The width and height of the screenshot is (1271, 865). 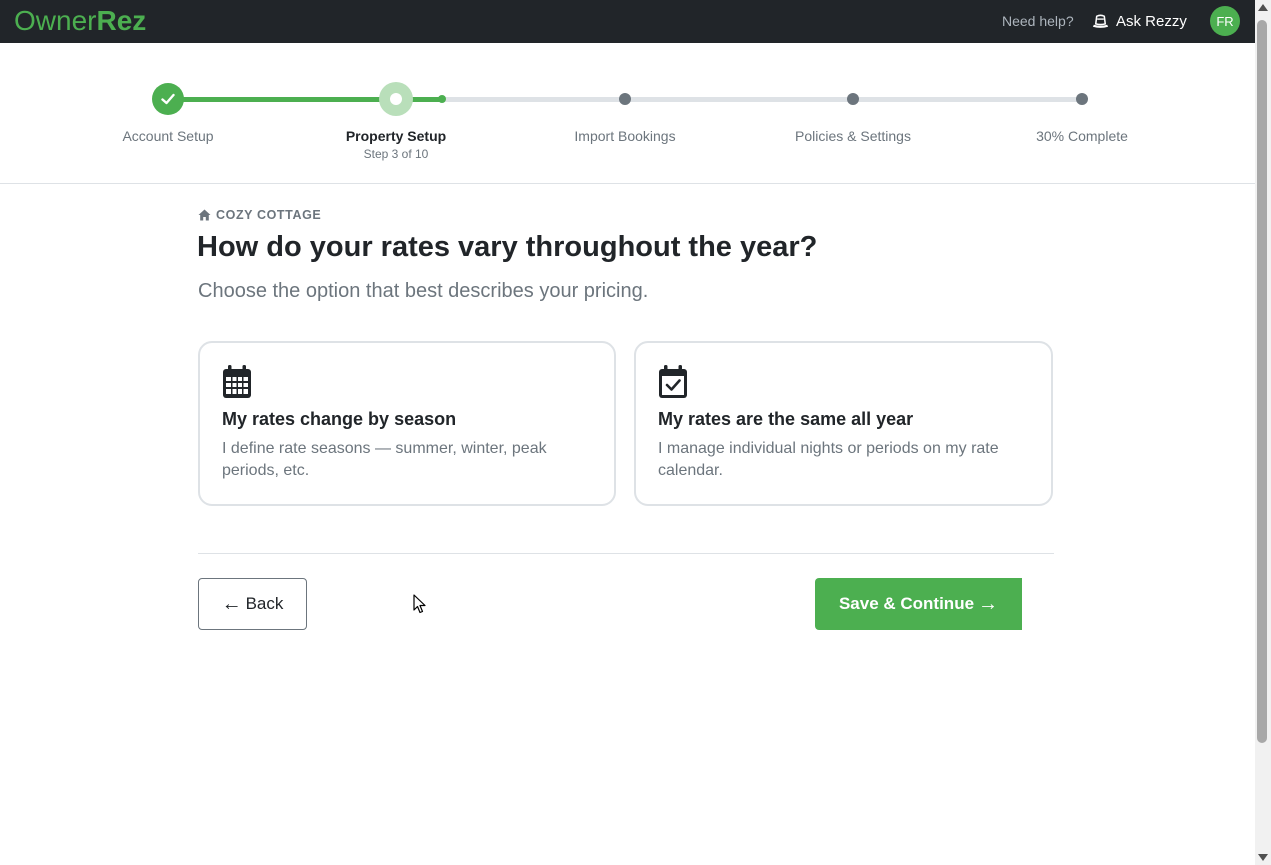 I want to click on step-label-property-setup: Property Setup, so click(x=396, y=136).